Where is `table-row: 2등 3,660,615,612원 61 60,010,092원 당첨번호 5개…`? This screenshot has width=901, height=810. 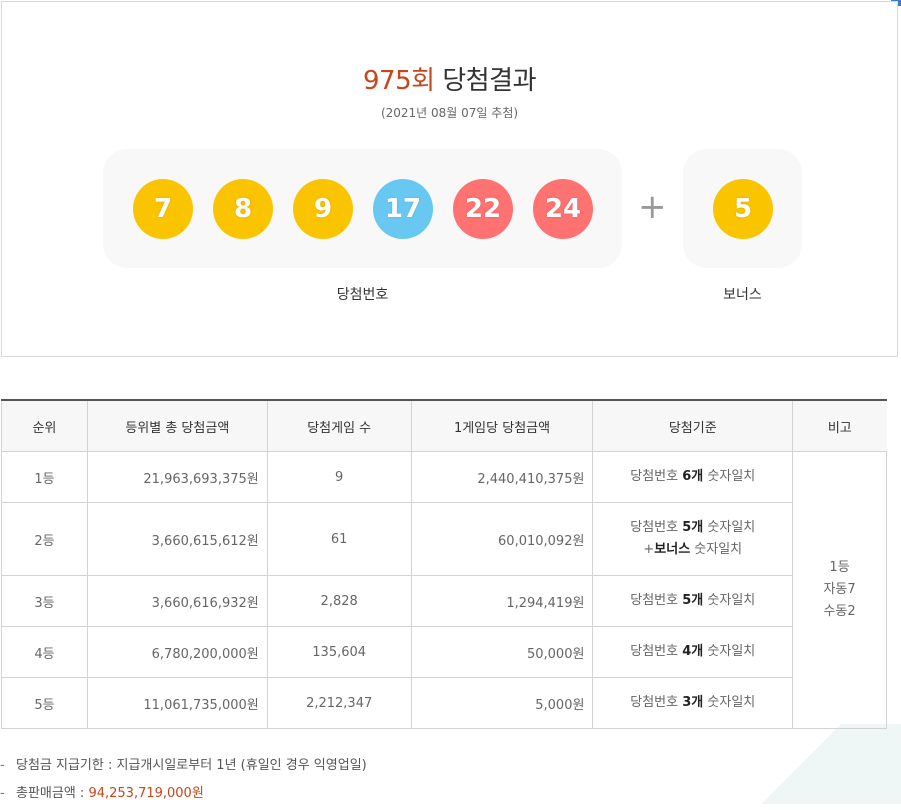
table-row: 2등 3,660,615,612원 61 60,010,092원 당첨번호 5개… is located at coordinates (444, 539).